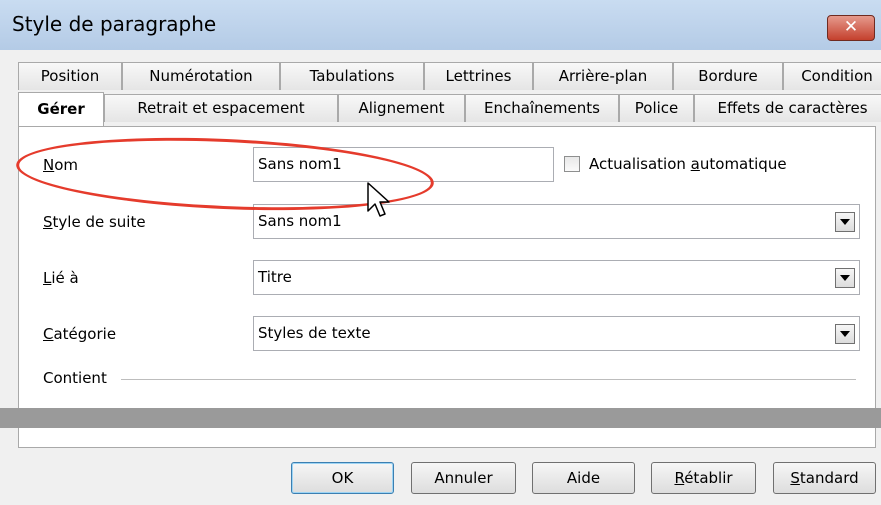  I want to click on category-value: Styles de texte, so click(314, 333).